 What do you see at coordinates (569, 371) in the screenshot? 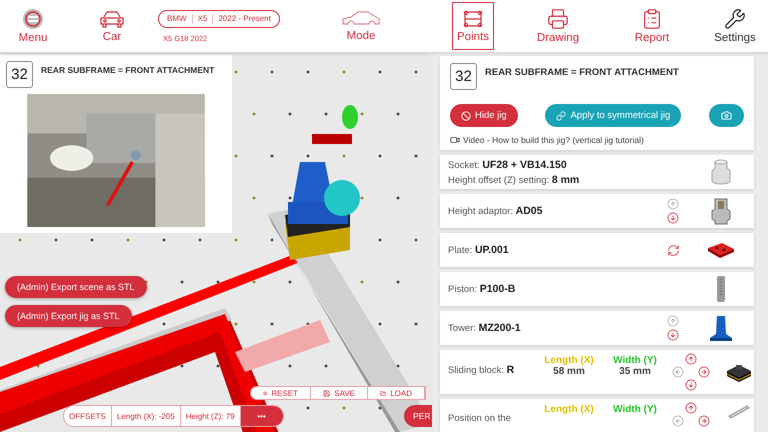
I see `length-value: 58 mm` at bounding box center [569, 371].